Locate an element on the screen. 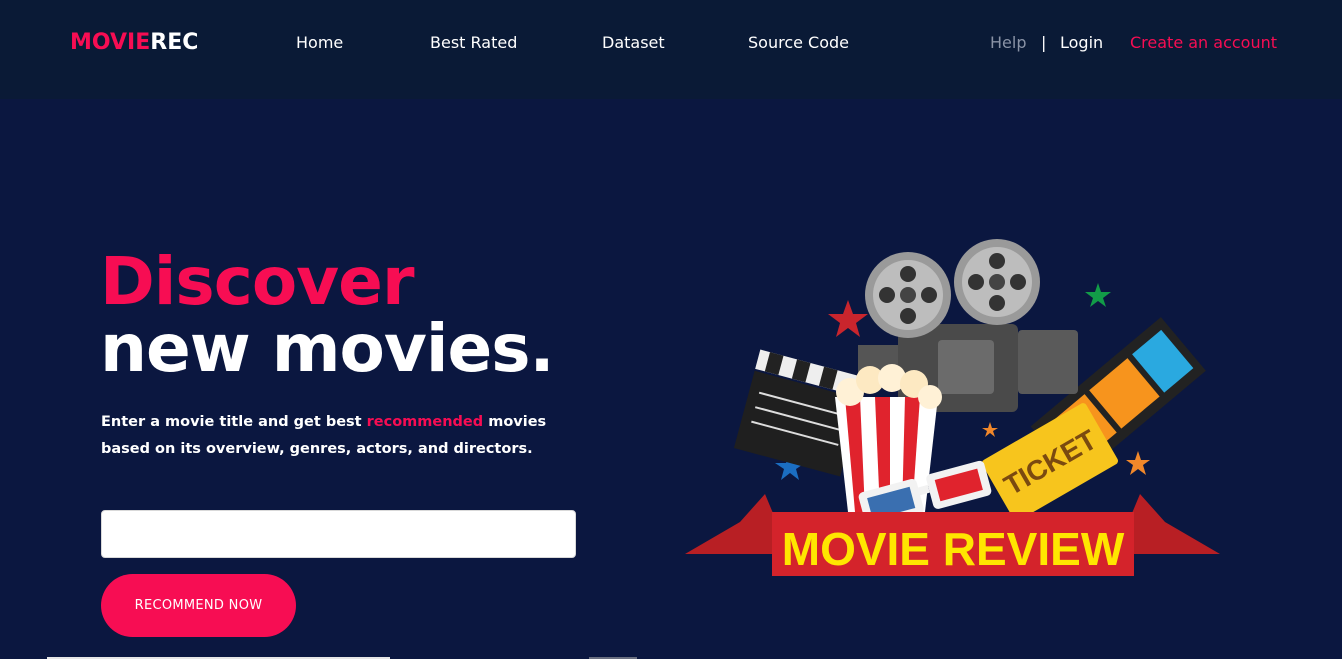 The image size is (1342, 659). recommend-now-button: RECOMMEND NOW is located at coordinates (198, 605).